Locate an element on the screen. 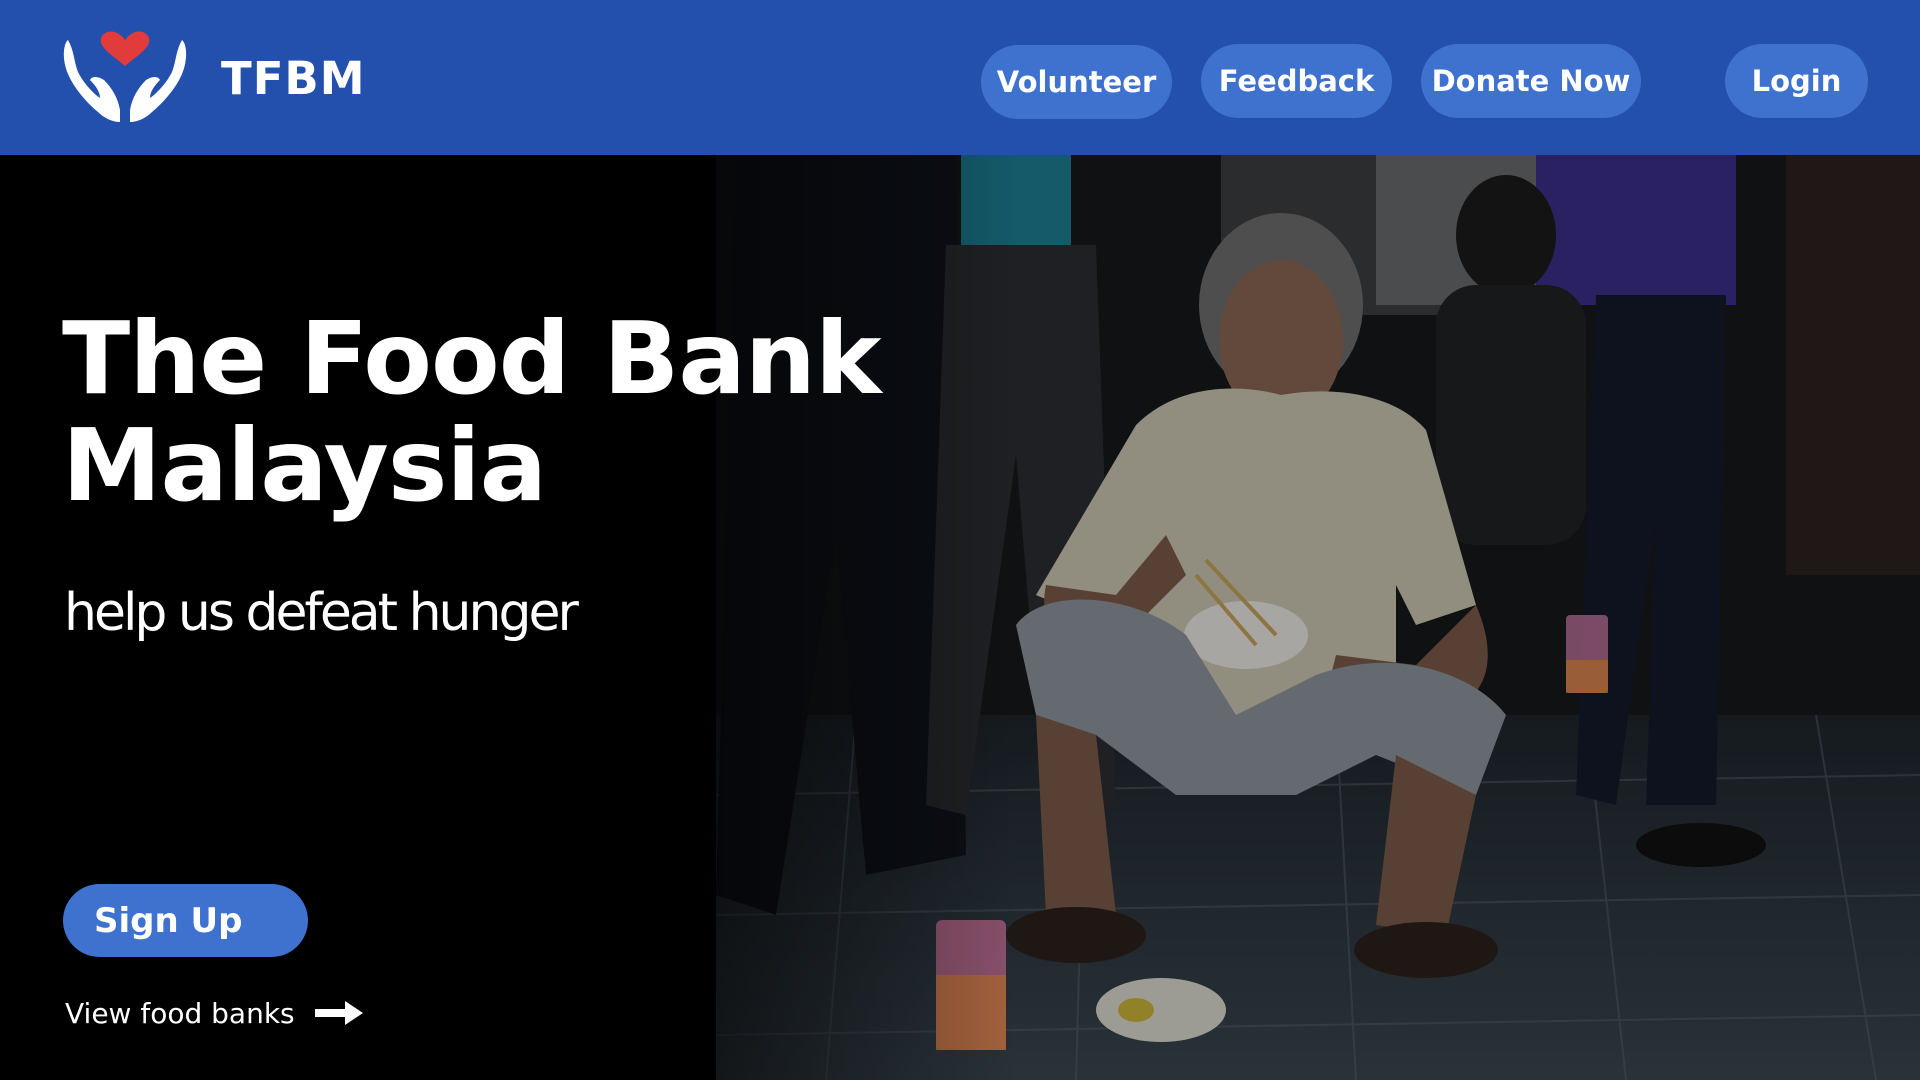 This screenshot has width=1920, height=1080. hero-title-line2: Malaysia is located at coordinates (304, 465).